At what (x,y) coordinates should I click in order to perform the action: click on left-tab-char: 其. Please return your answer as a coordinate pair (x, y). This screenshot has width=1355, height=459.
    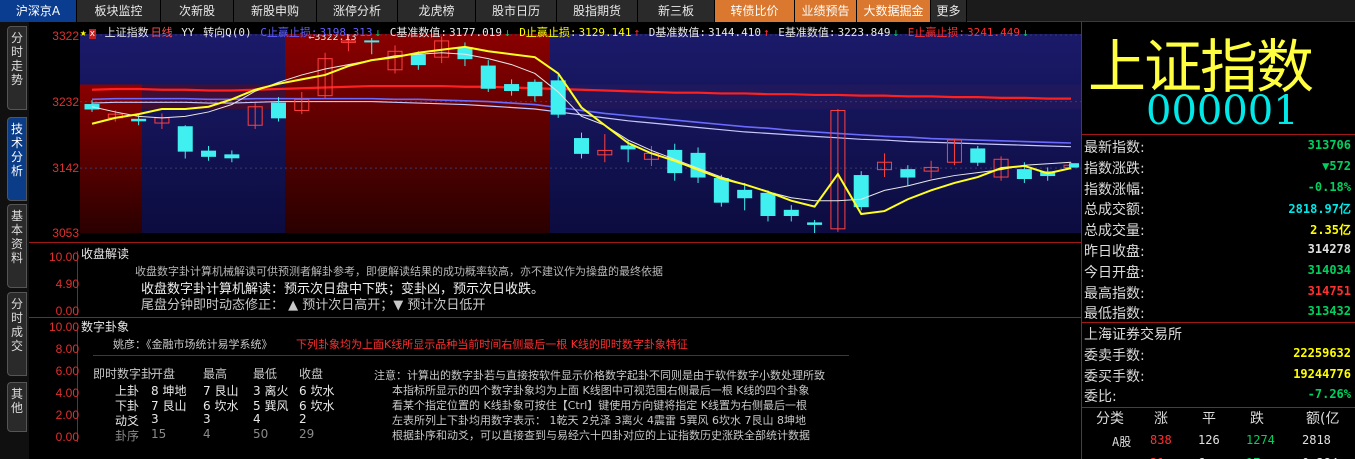
    Looking at the image, I should click on (16, 394).